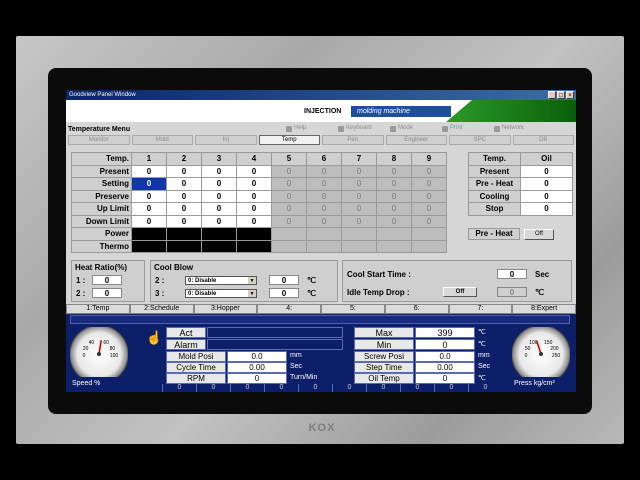 The image size is (640, 480). Describe the element at coordinates (106, 343) in the screenshot. I see `gauge-tick-label: 60` at that location.